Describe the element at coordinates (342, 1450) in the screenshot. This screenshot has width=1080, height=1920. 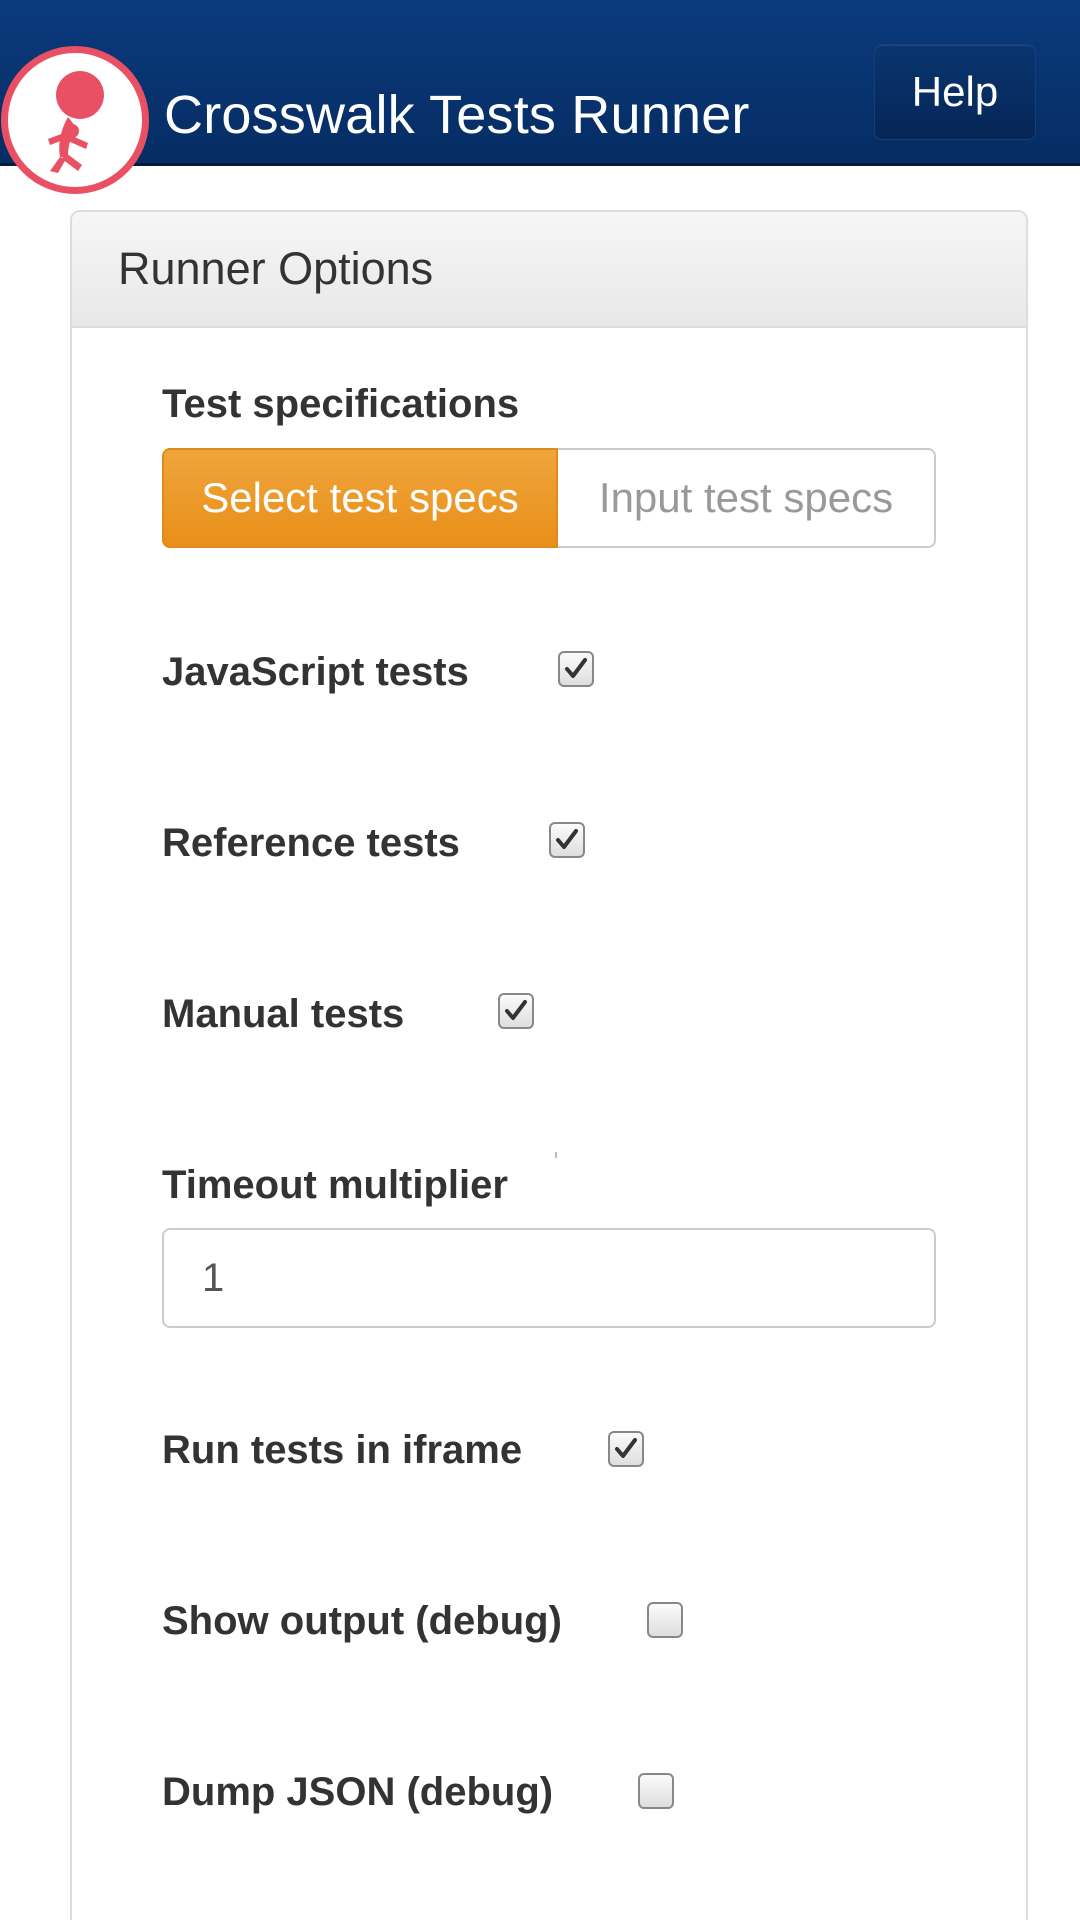
I see `run-tests-in-iframe-label: Run tests in iframe` at that location.